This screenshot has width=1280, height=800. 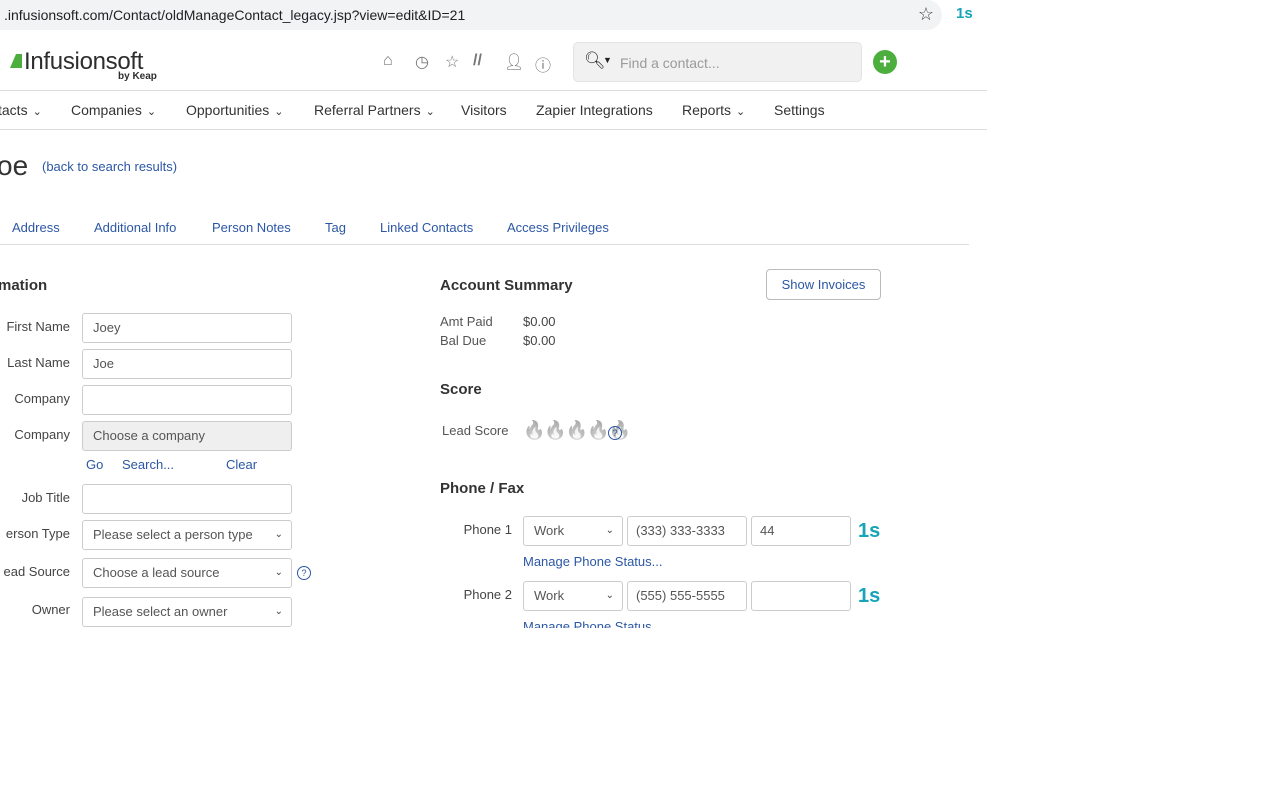 I want to click on first-name-label: First Name, so click(x=38, y=326).